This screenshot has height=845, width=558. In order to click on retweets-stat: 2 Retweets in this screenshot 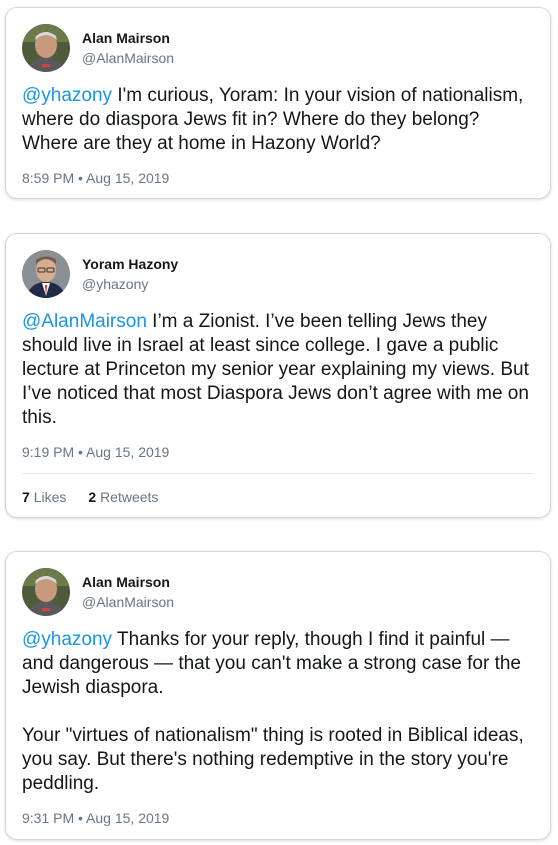, I will do `click(123, 497)`.